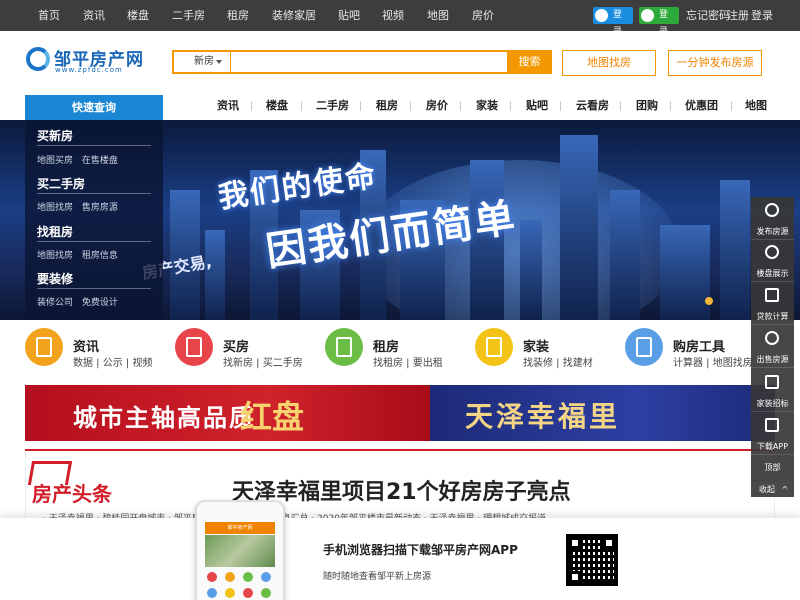 The image size is (800, 600). Describe the element at coordinates (772, 382) in the screenshot. I see `home-decor-icon` at that location.